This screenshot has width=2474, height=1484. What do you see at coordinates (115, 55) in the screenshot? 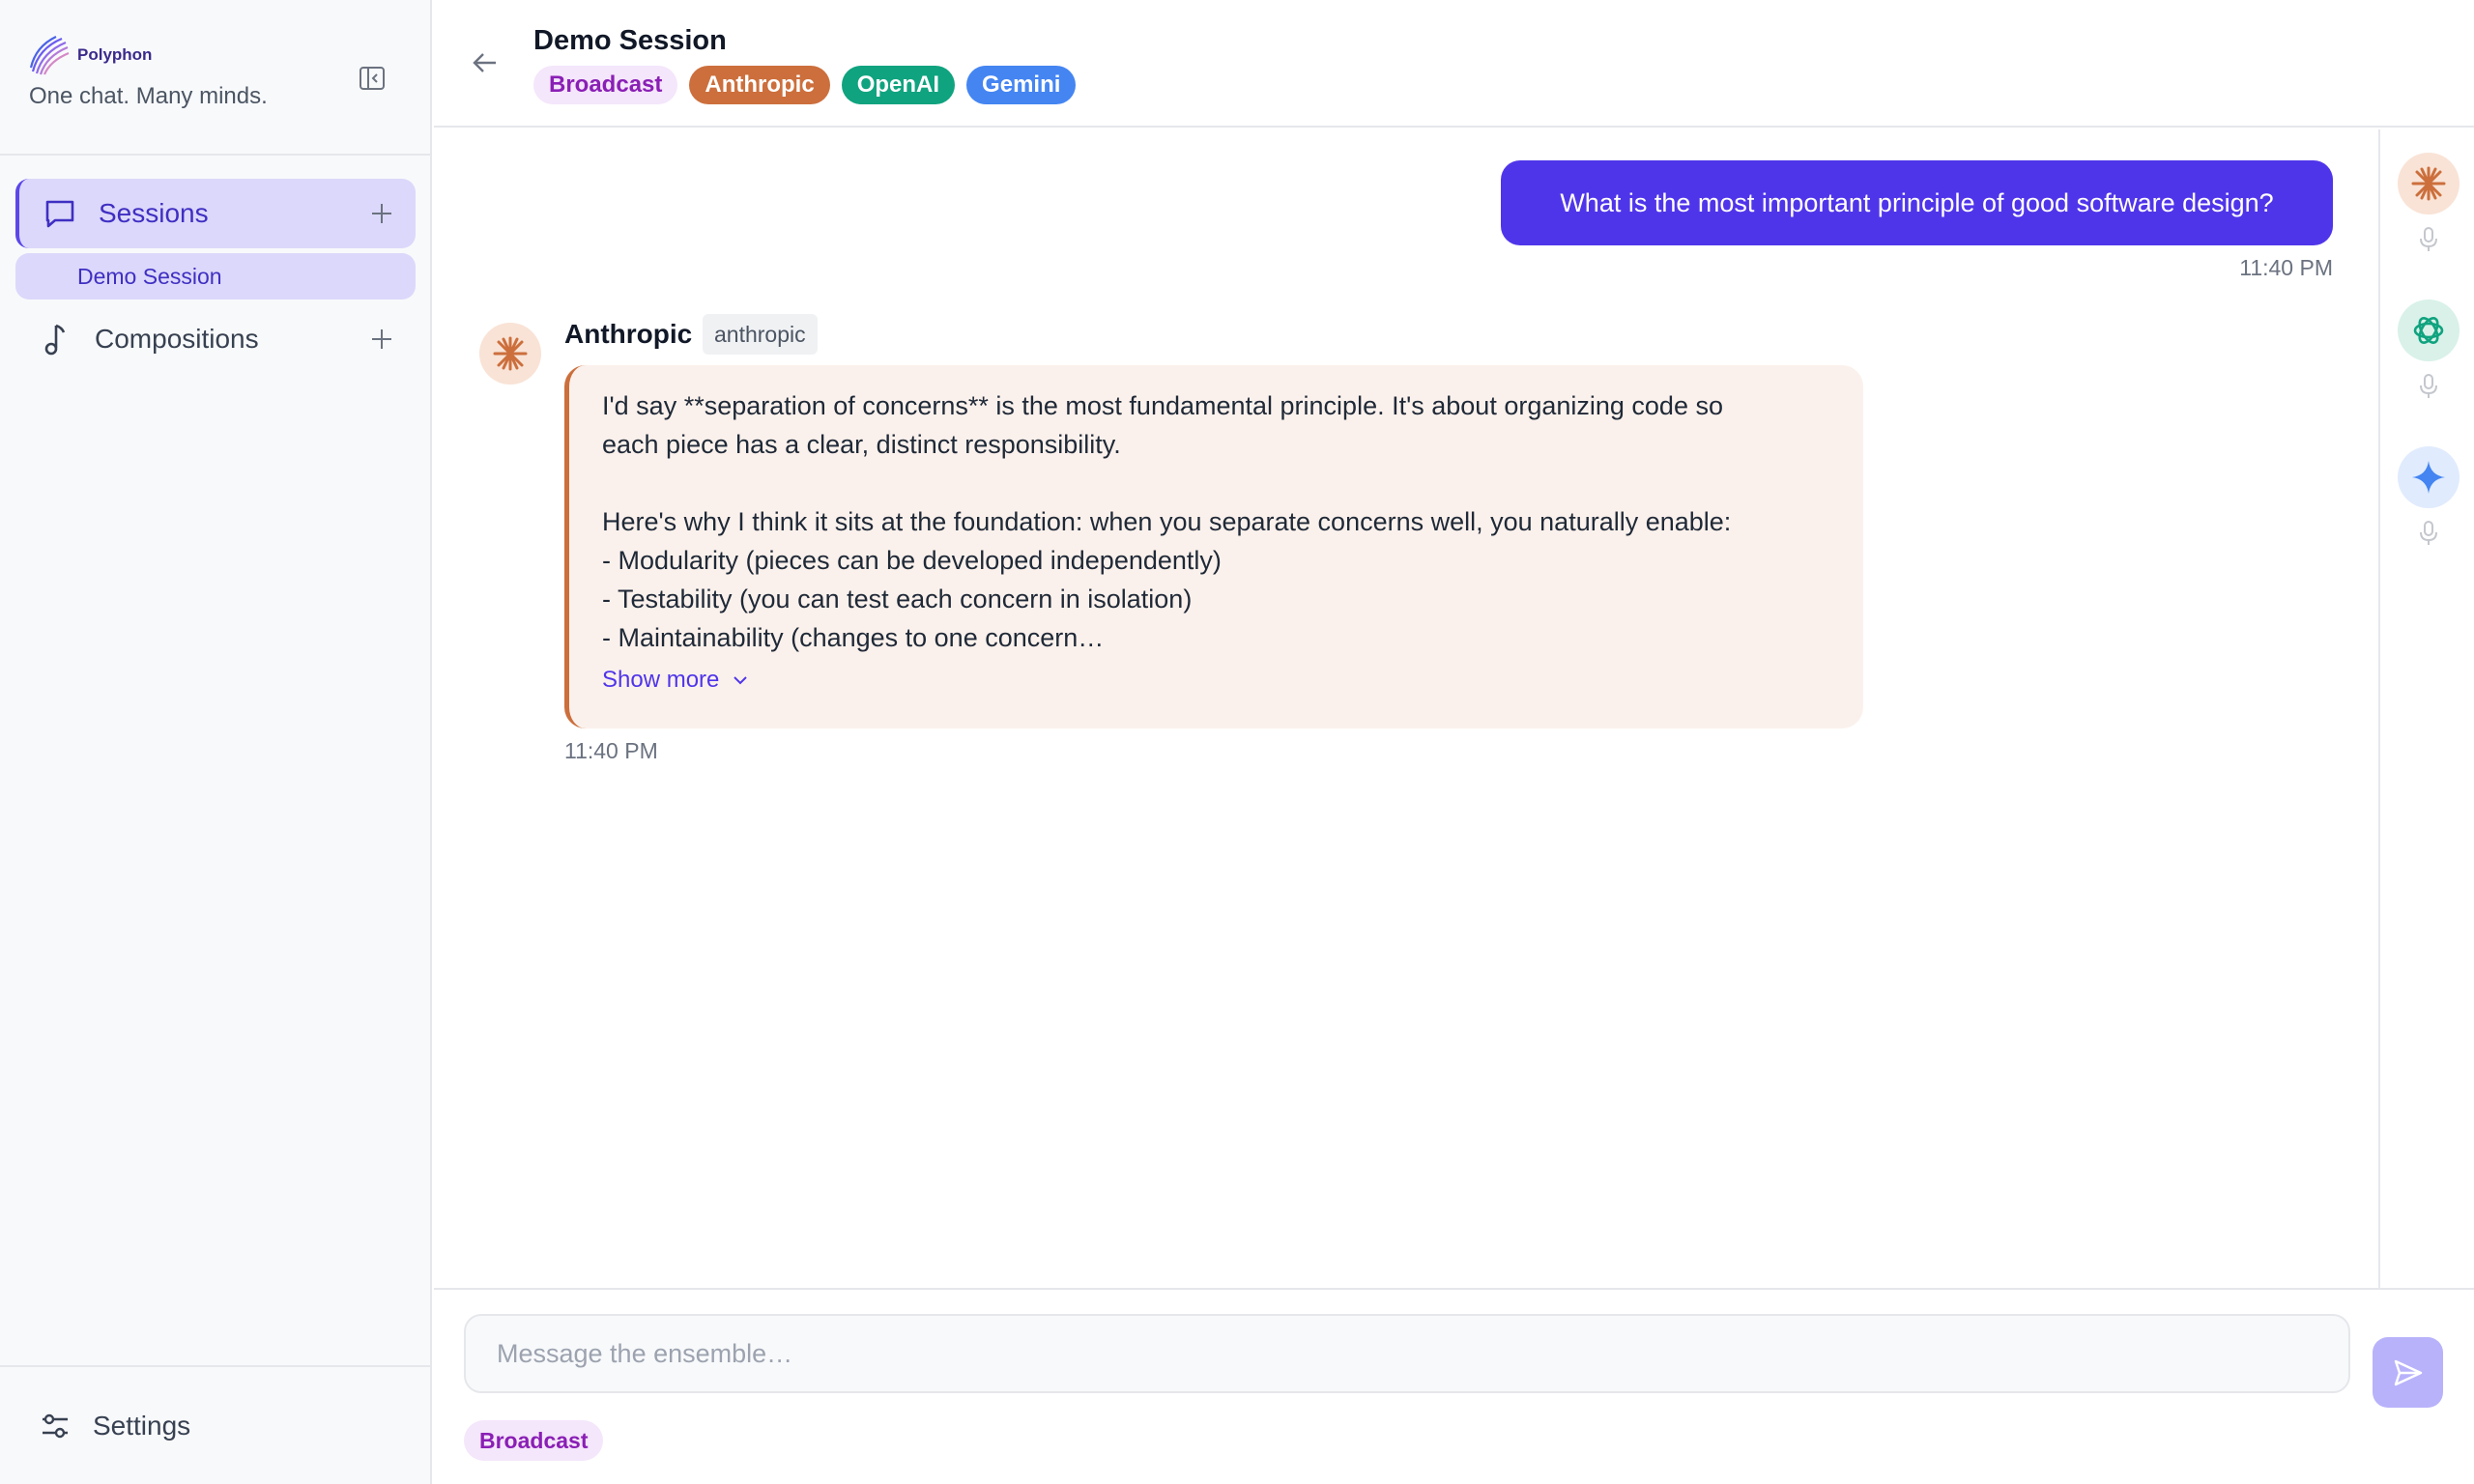
I see `app-name: Polyphon` at bounding box center [115, 55].